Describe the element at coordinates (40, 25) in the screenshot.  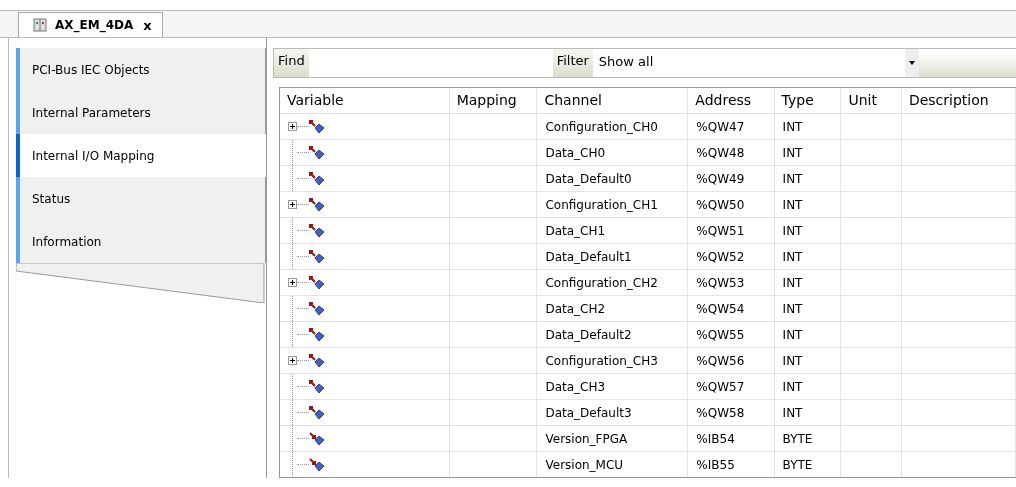
I see `device-icon` at that location.